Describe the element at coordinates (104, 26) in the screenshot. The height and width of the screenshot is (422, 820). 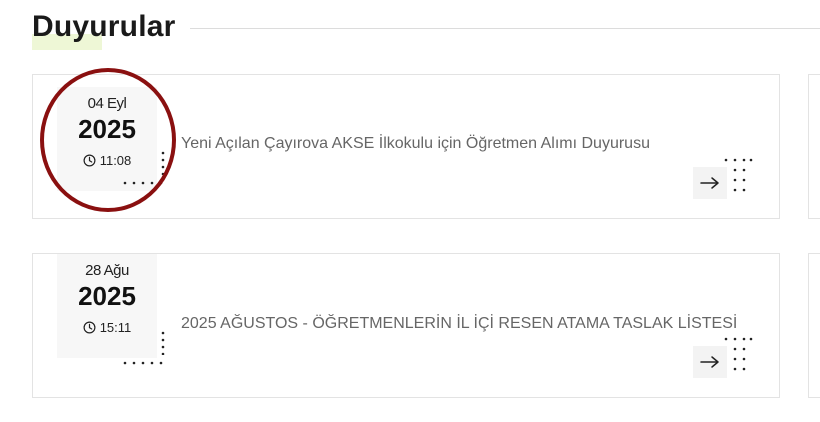
I see `section-title: Duyurular` at that location.